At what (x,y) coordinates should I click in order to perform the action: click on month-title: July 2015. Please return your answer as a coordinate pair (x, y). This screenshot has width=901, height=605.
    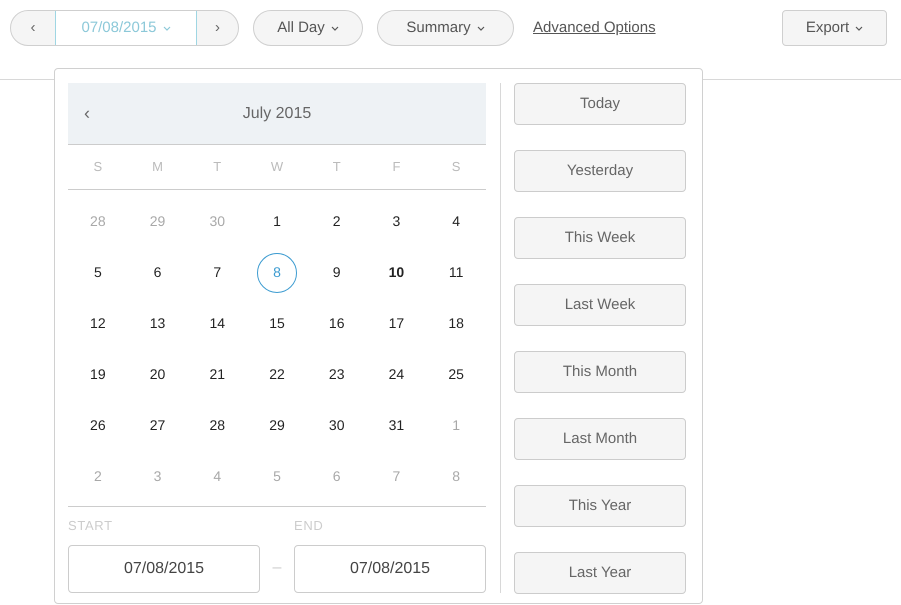
    Looking at the image, I should click on (277, 114).